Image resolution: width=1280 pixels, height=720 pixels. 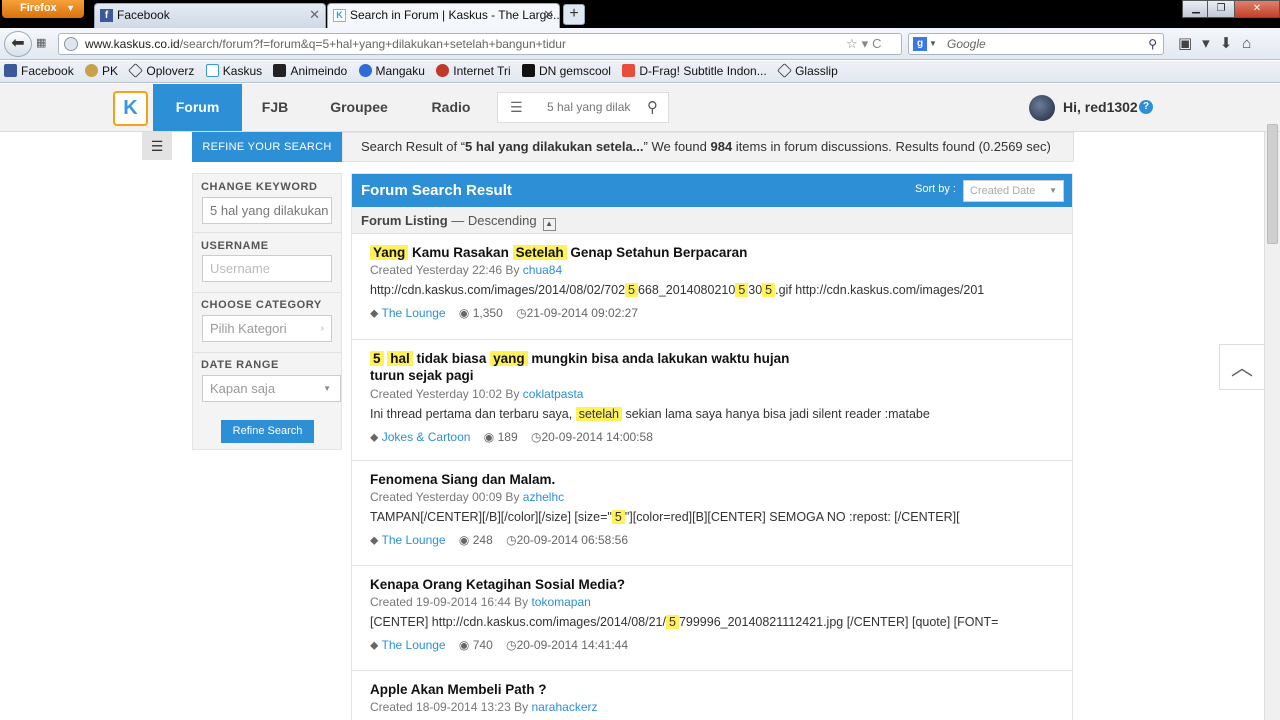 What do you see at coordinates (1272, 422) in the screenshot?
I see `scrollbar` at bounding box center [1272, 422].